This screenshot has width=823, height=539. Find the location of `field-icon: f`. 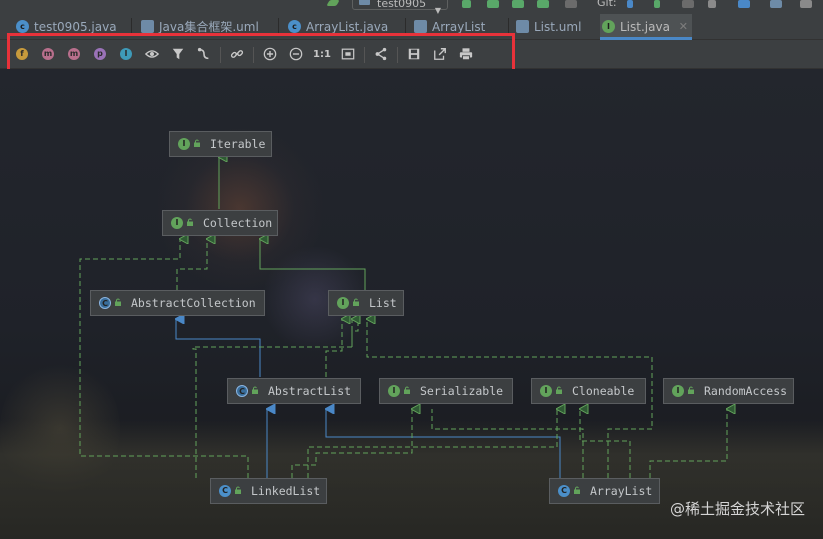

field-icon: f is located at coordinates (22, 54).